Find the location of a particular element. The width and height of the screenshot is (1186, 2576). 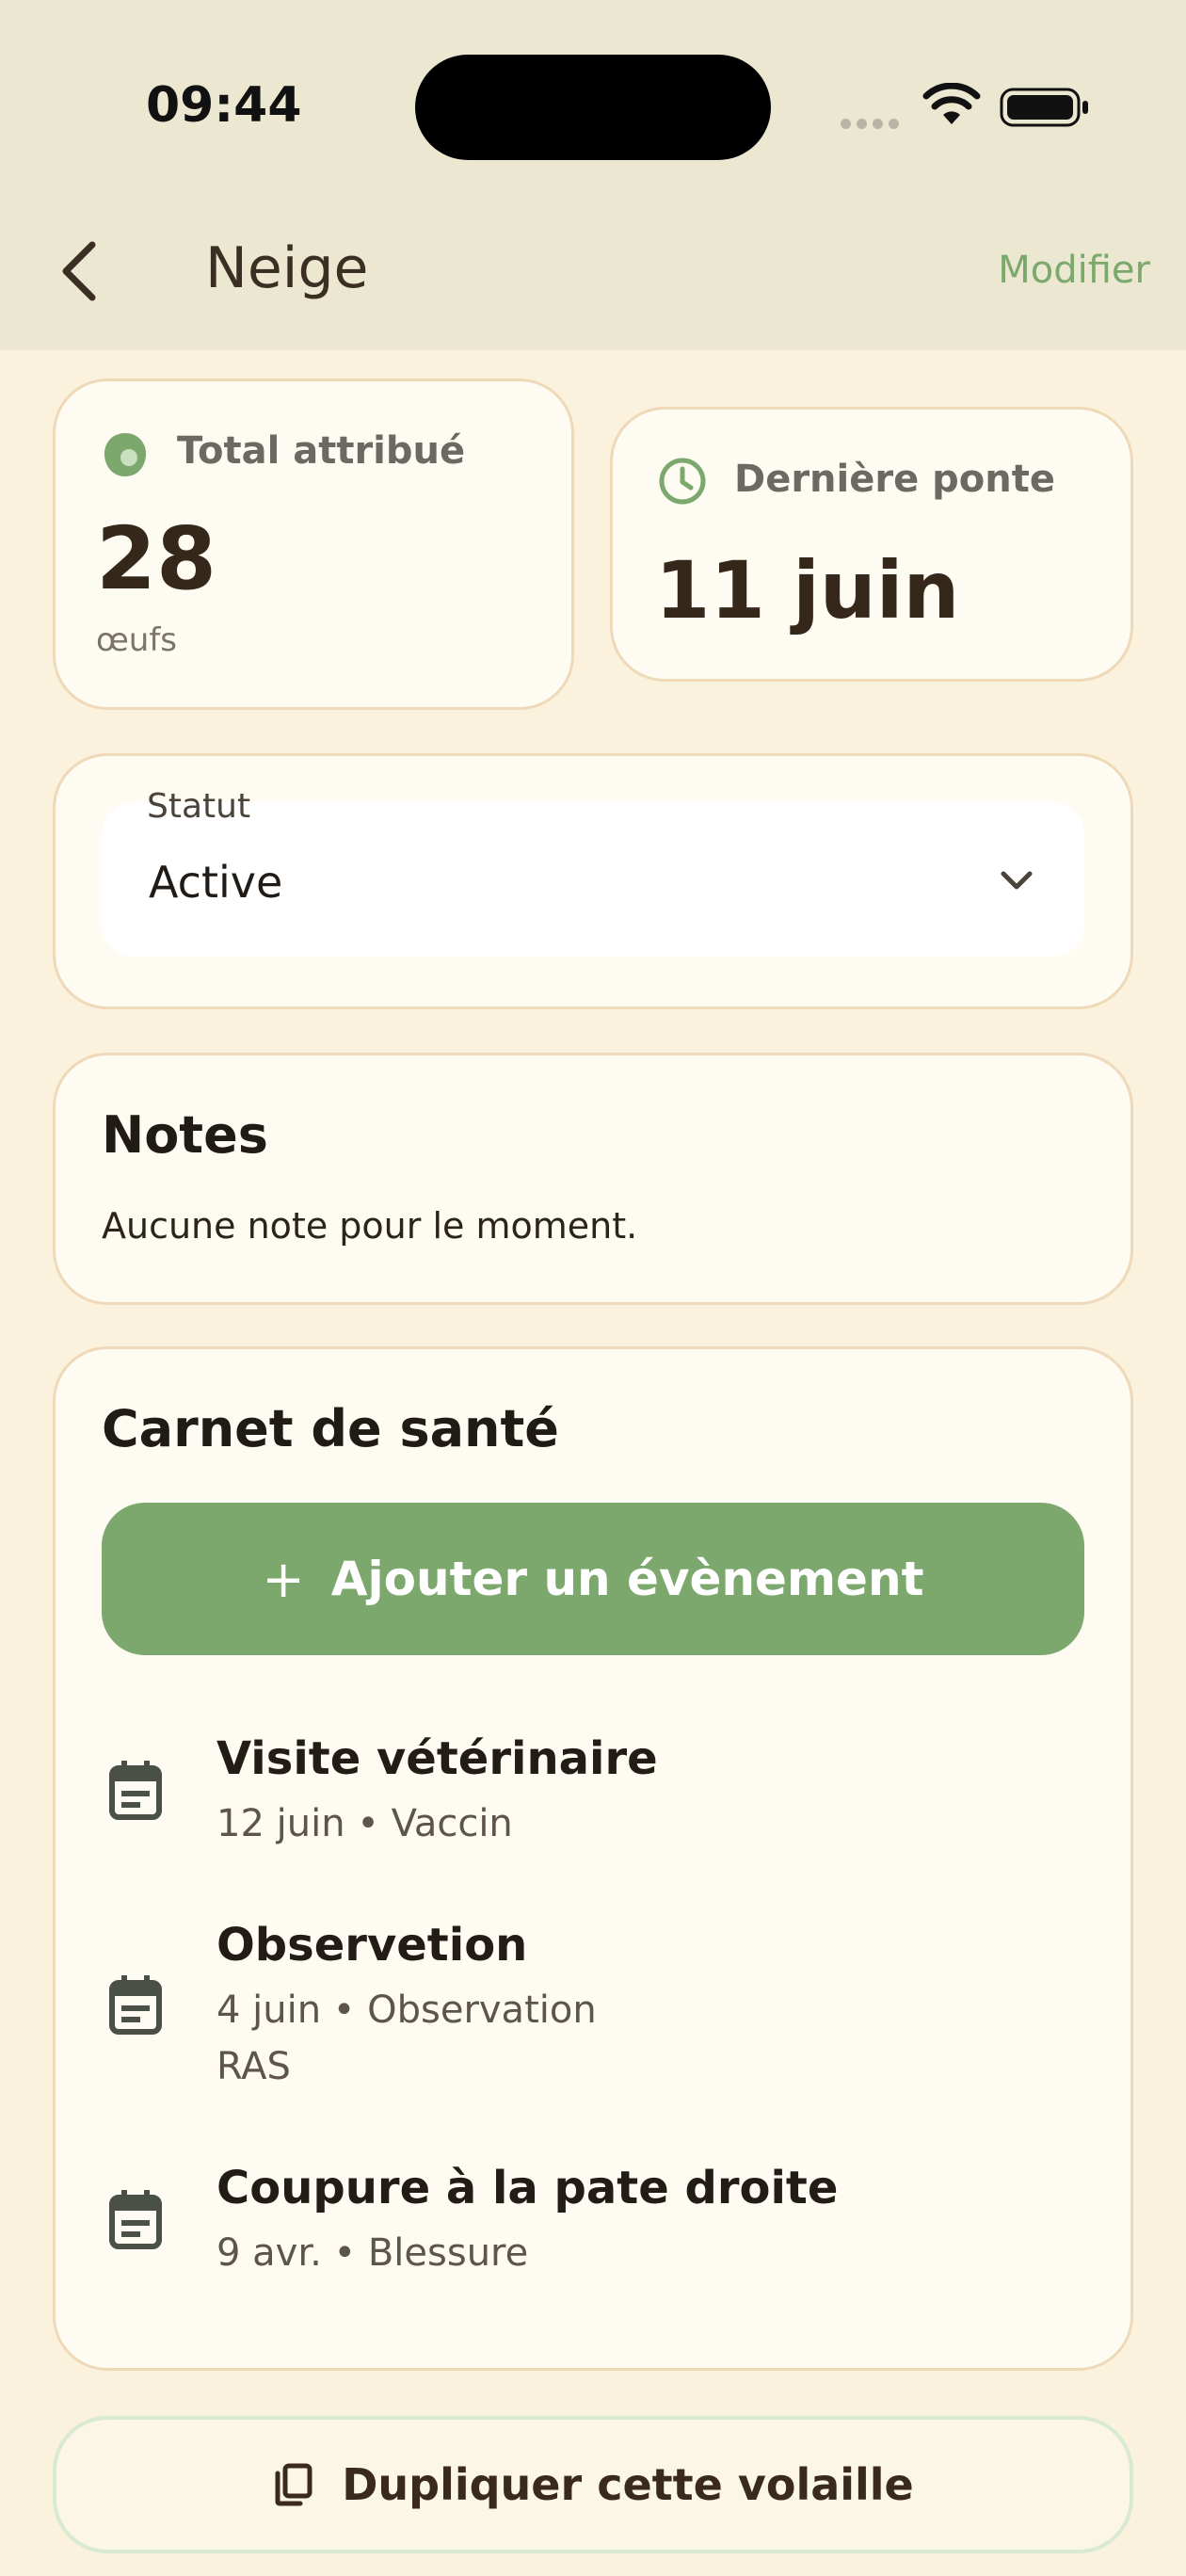

plus-icon: + is located at coordinates (283, 1579).